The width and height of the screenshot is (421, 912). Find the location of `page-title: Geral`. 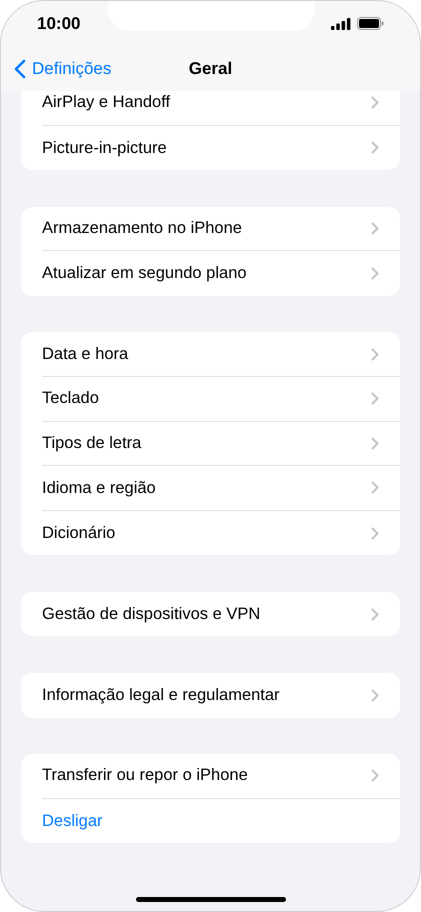

page-title: Geral is located at coordinates (210, 69).